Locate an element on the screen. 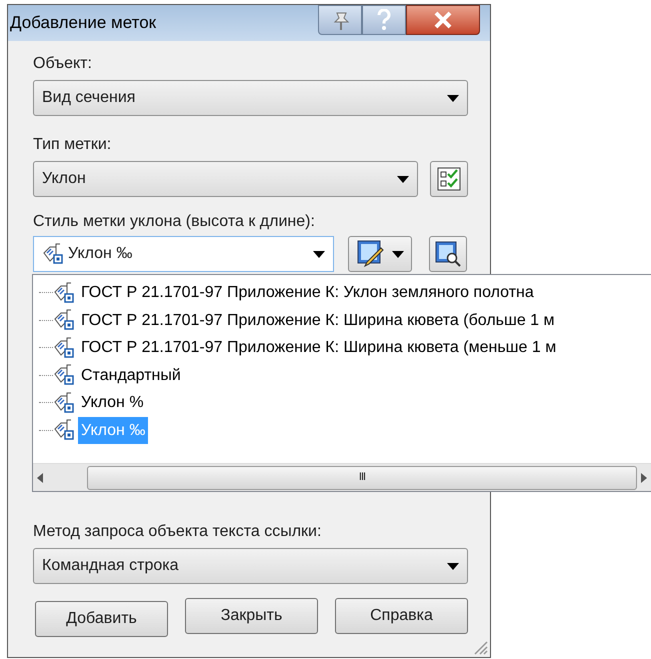  method-dropdown: Командная строка is located at coordinates (250, 566).